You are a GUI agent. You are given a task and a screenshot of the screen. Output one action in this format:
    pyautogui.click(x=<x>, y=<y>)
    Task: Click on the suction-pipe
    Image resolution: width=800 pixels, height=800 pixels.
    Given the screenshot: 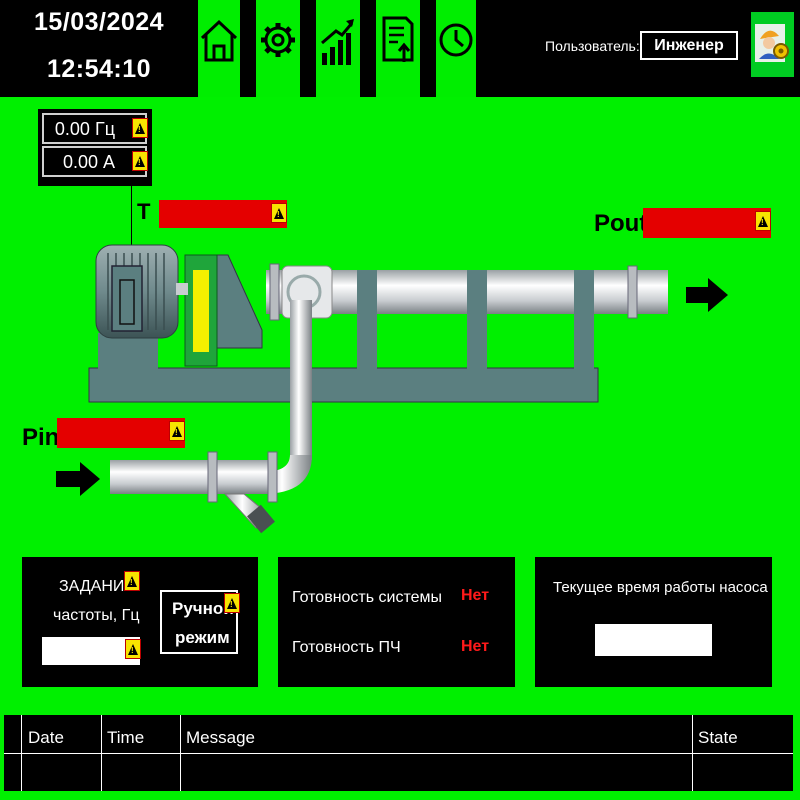 What is the action you would take?
    pyautogui.click(x=190, y=477)
    